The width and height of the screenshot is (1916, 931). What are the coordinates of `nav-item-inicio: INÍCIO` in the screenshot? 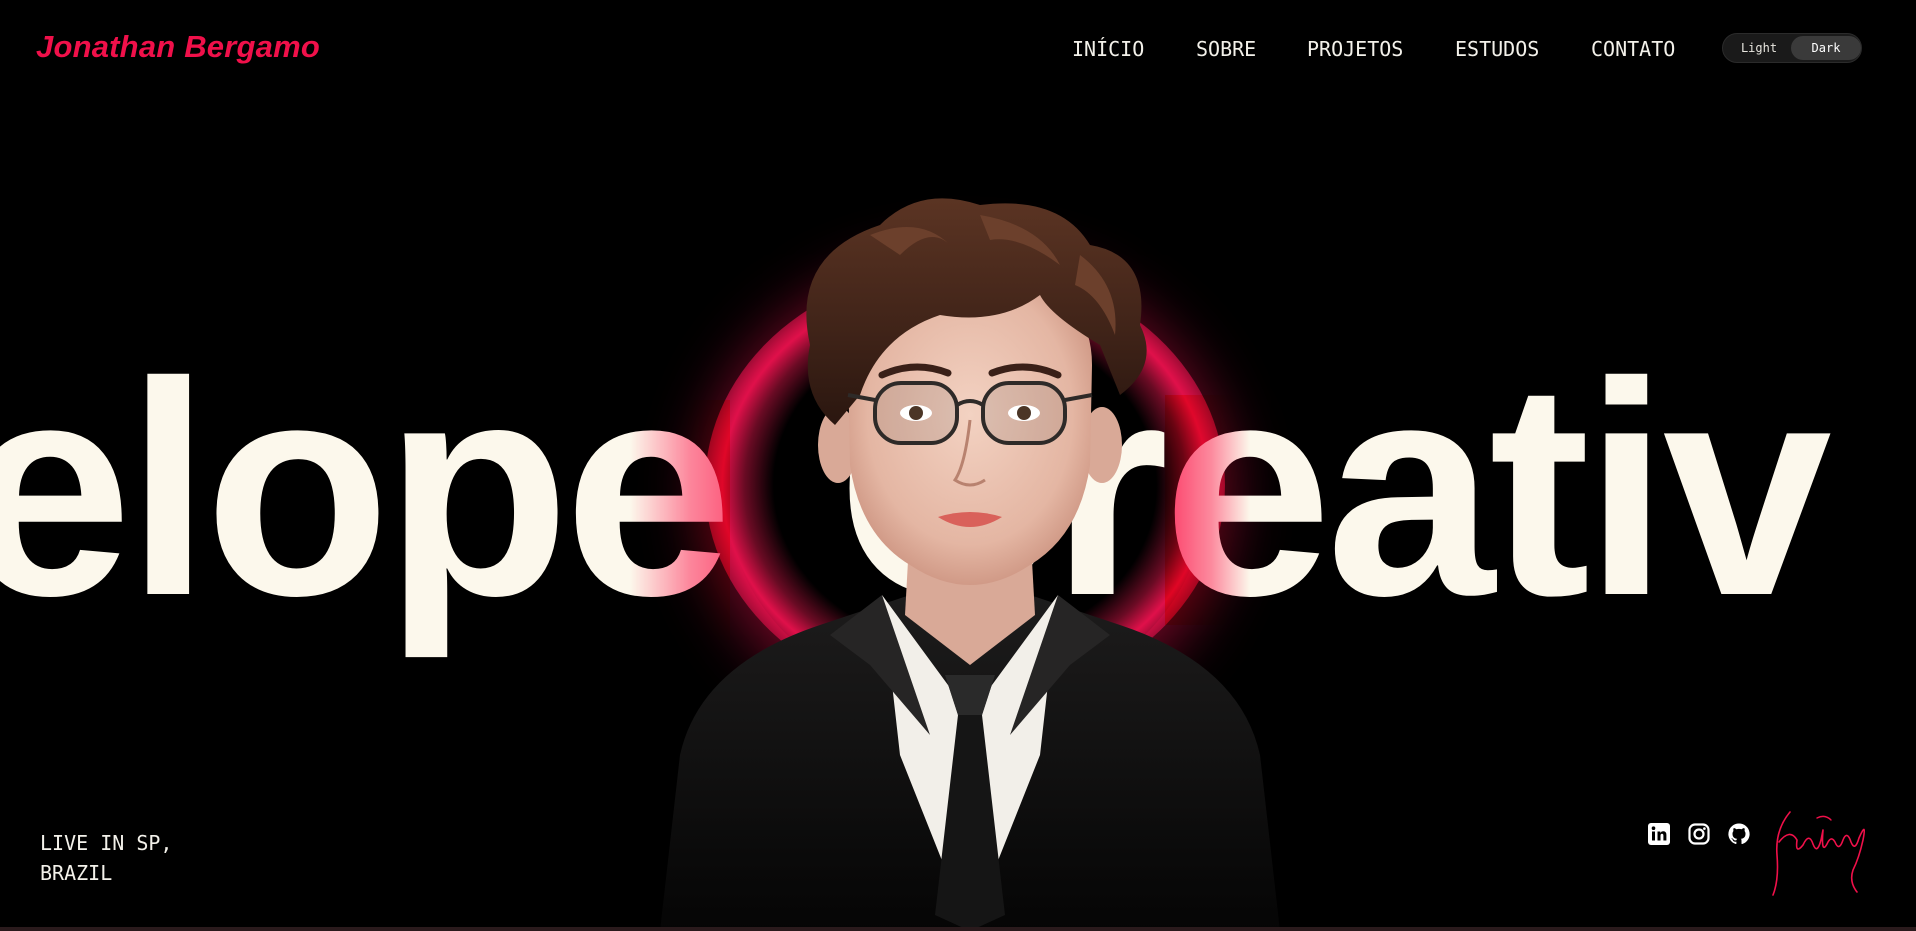 It's located at (1108, 49).